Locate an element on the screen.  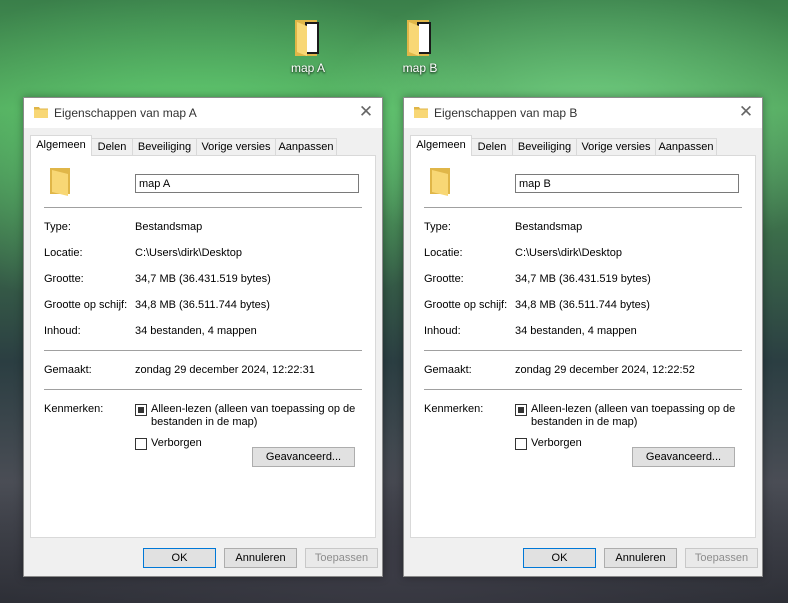
title-bar: Eigenschappen van map A ✕ is located at coordinates (203, 113).